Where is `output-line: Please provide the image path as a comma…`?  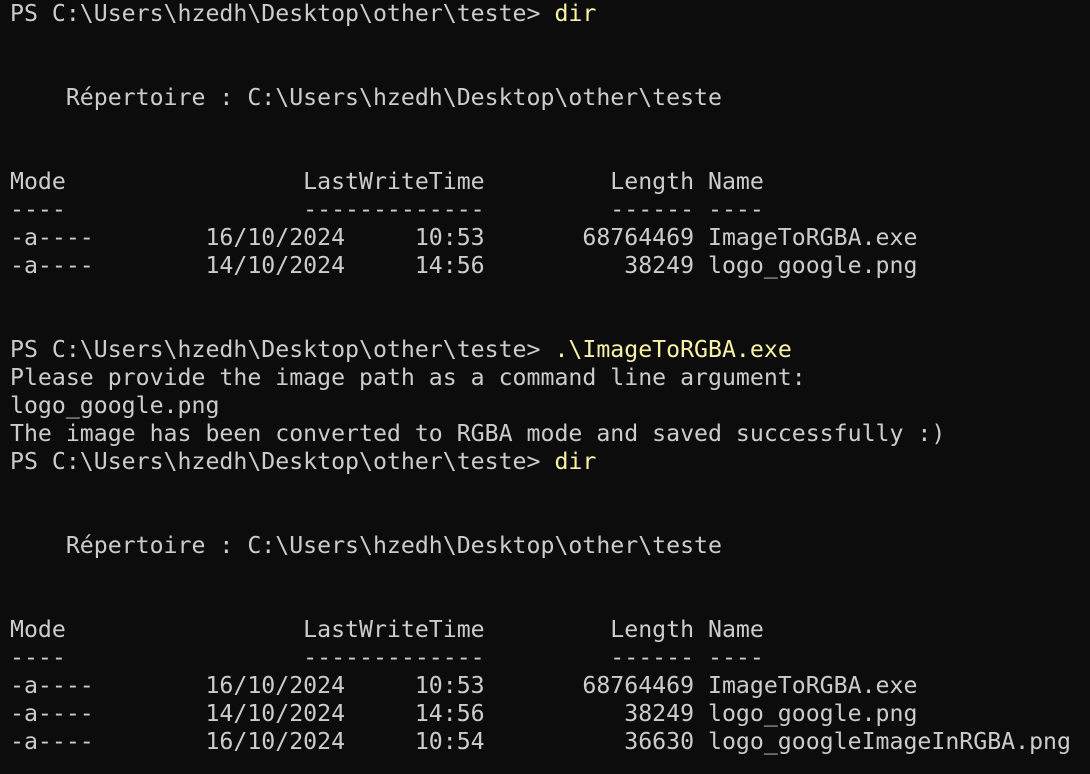 output-line: Please provide the image path as a comma… is located at coordinates (550, 378).